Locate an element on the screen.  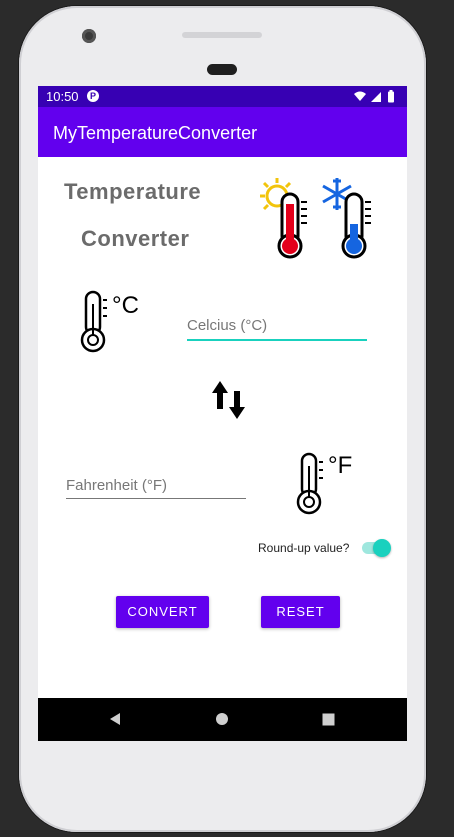
switch-thumb is located at coordinates (382, 548).